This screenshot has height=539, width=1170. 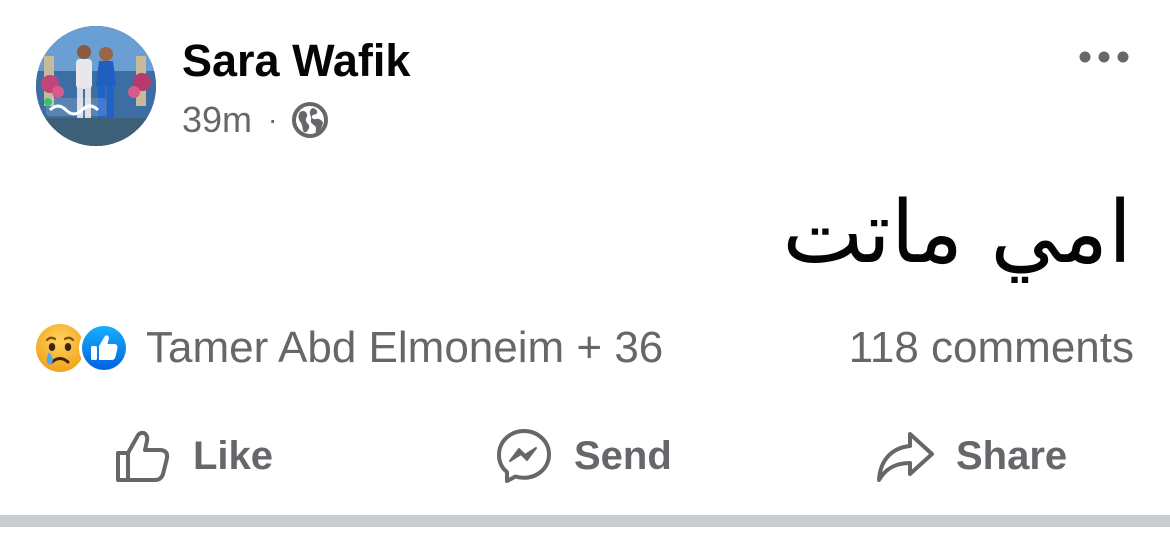 I want to click on send-label: Send, so click(x=623, y=455).